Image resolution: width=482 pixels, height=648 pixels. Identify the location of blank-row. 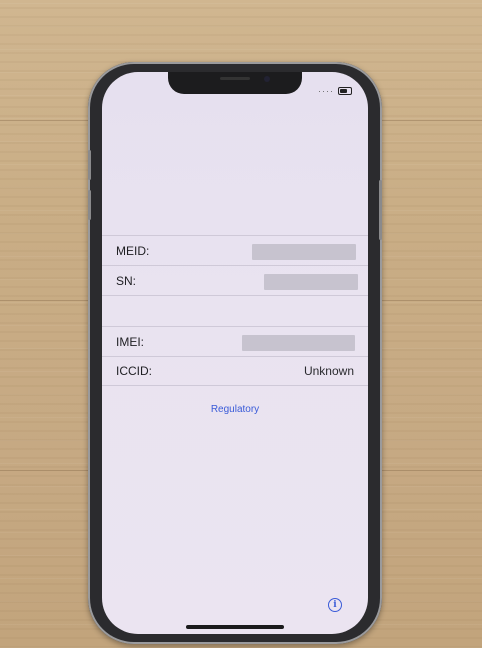
(235, 310).